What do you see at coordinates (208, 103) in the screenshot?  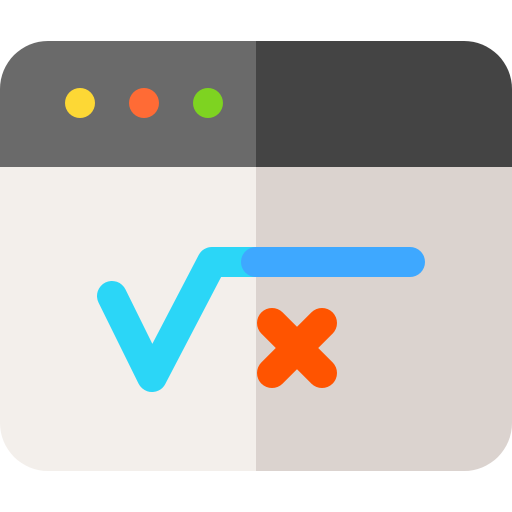 I see `window-dot-green` at bounding box center [208, 103].